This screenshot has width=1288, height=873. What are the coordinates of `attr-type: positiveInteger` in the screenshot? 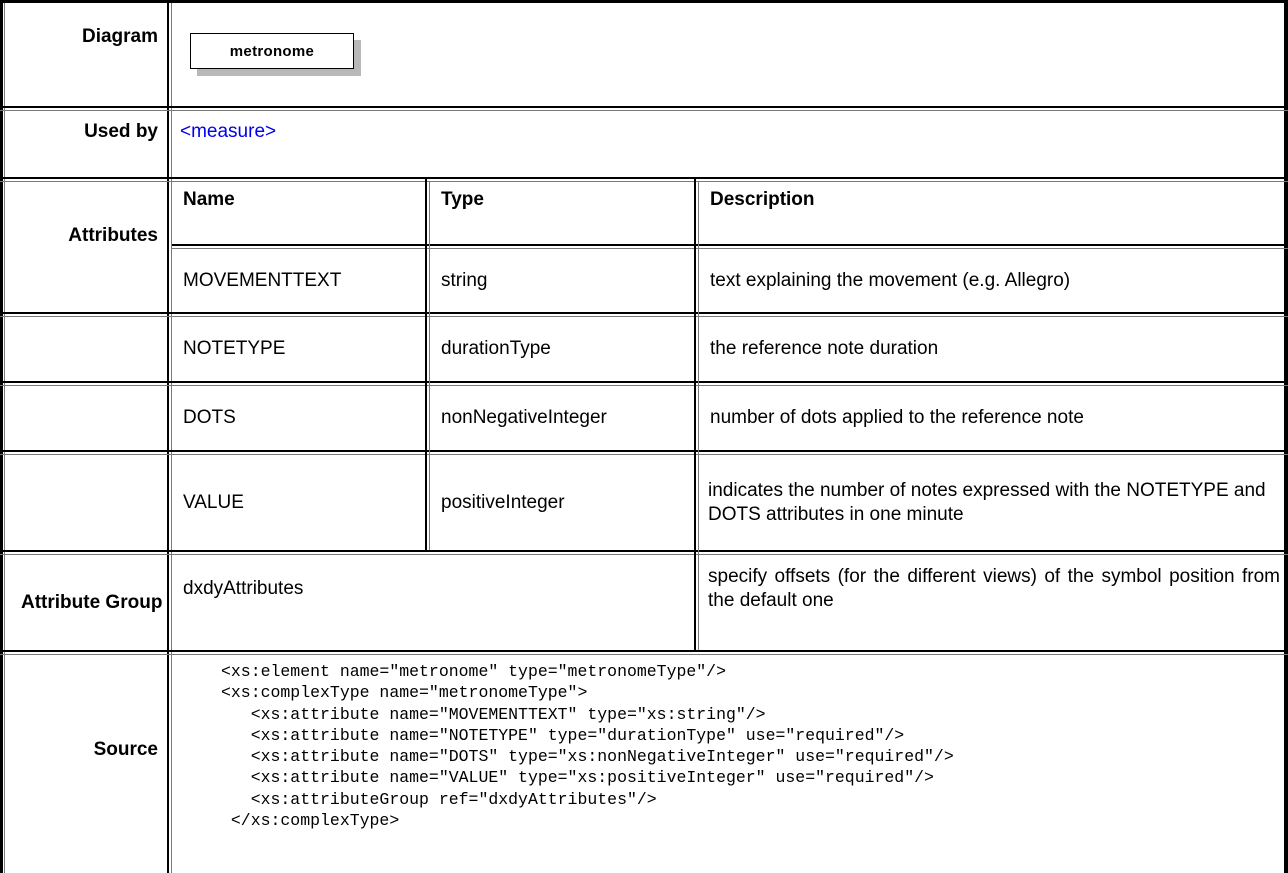 It's located at (503, 502).